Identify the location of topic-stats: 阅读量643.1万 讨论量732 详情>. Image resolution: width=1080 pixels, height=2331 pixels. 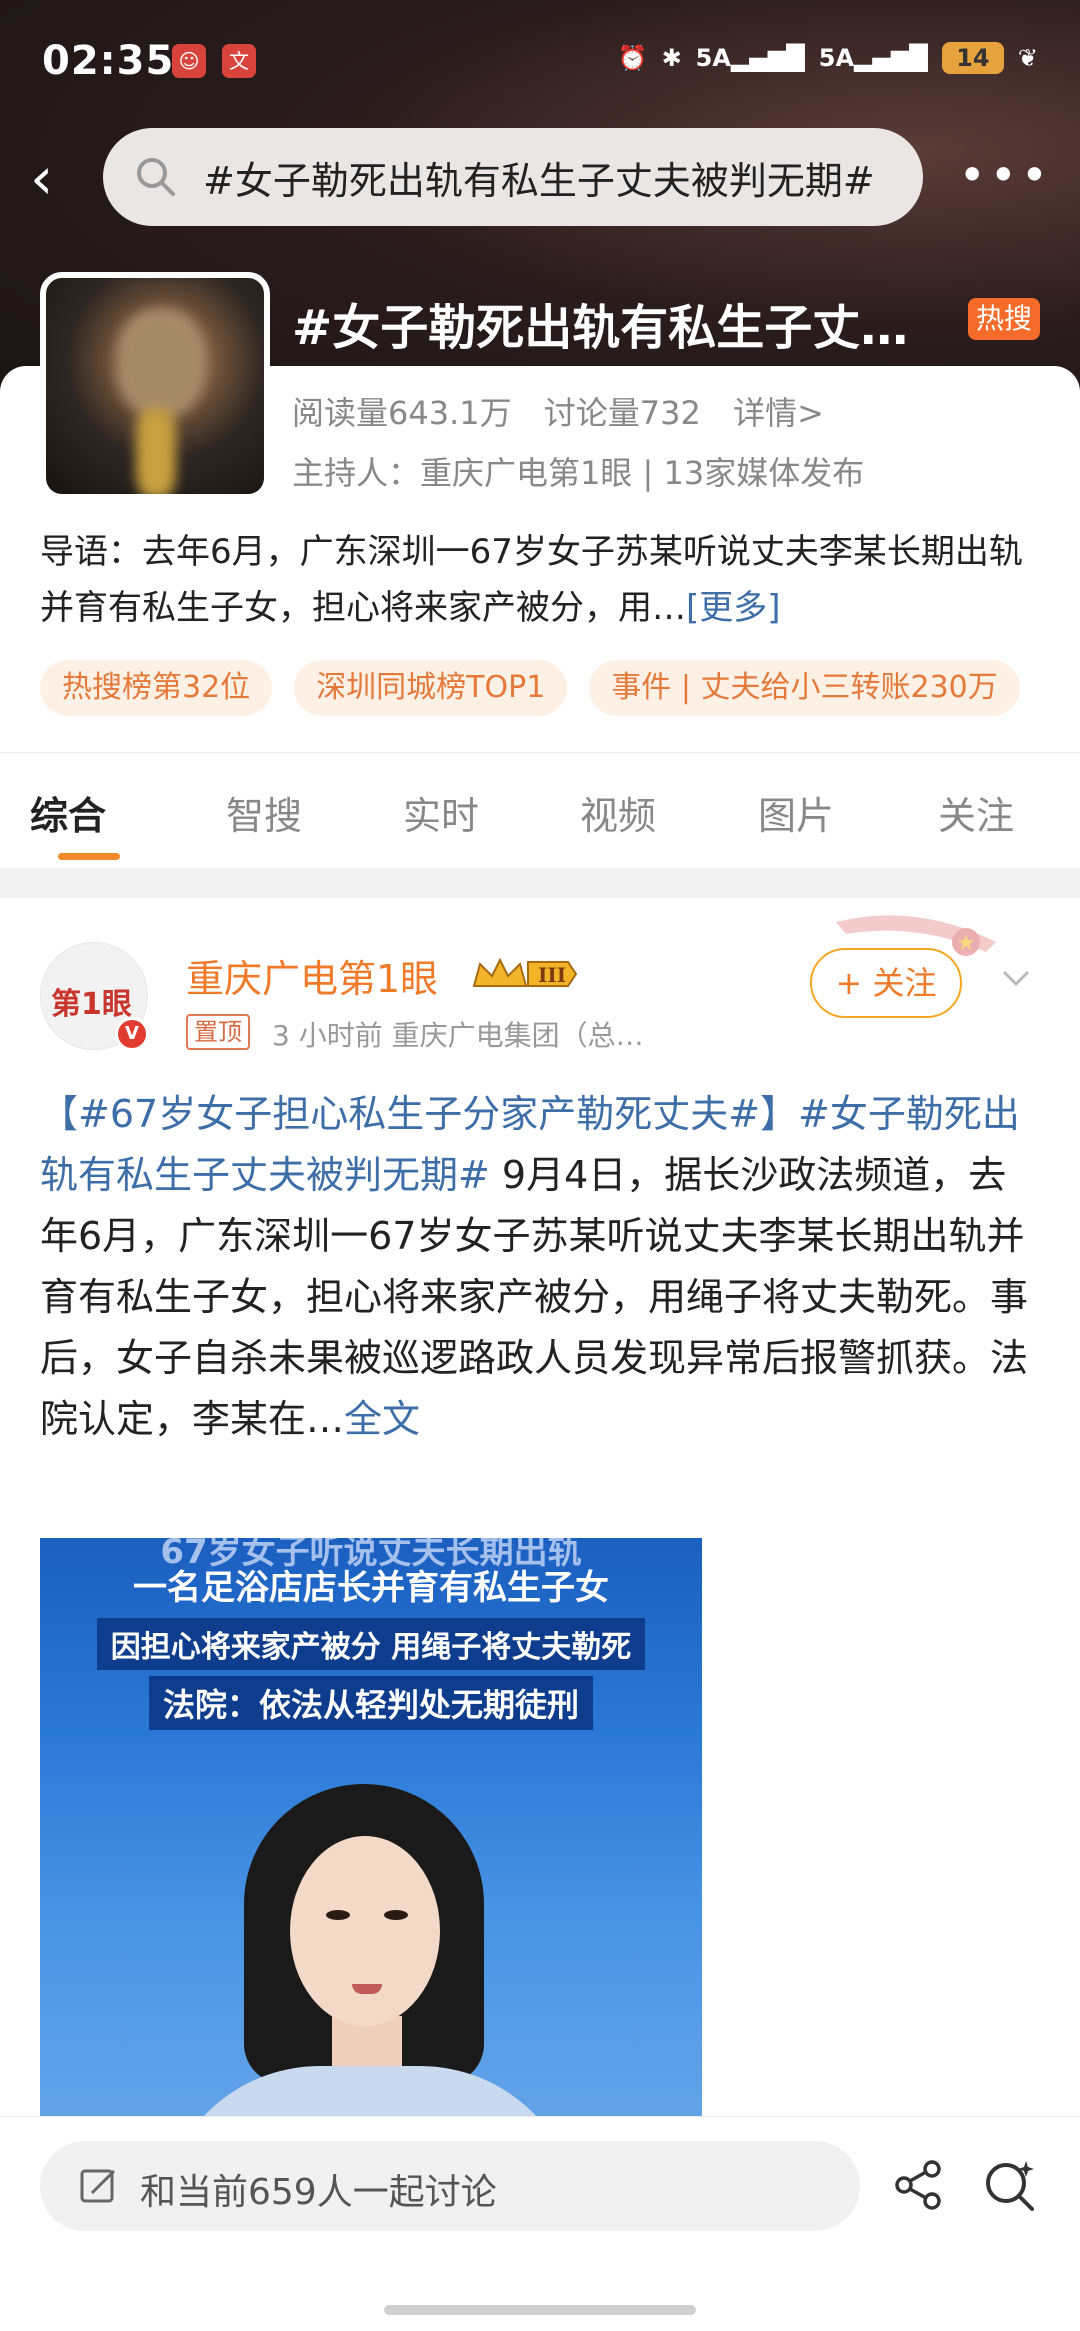
(569, 411).